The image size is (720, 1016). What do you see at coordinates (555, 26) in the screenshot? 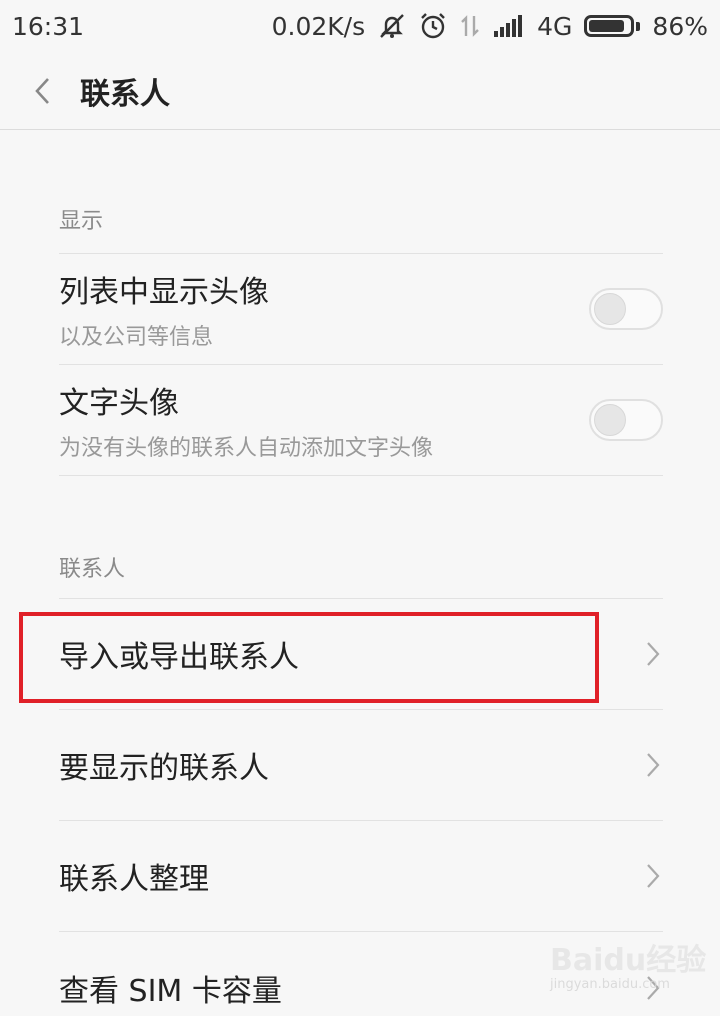
I see `network-type: 4G` at bounding box center [555, 26].